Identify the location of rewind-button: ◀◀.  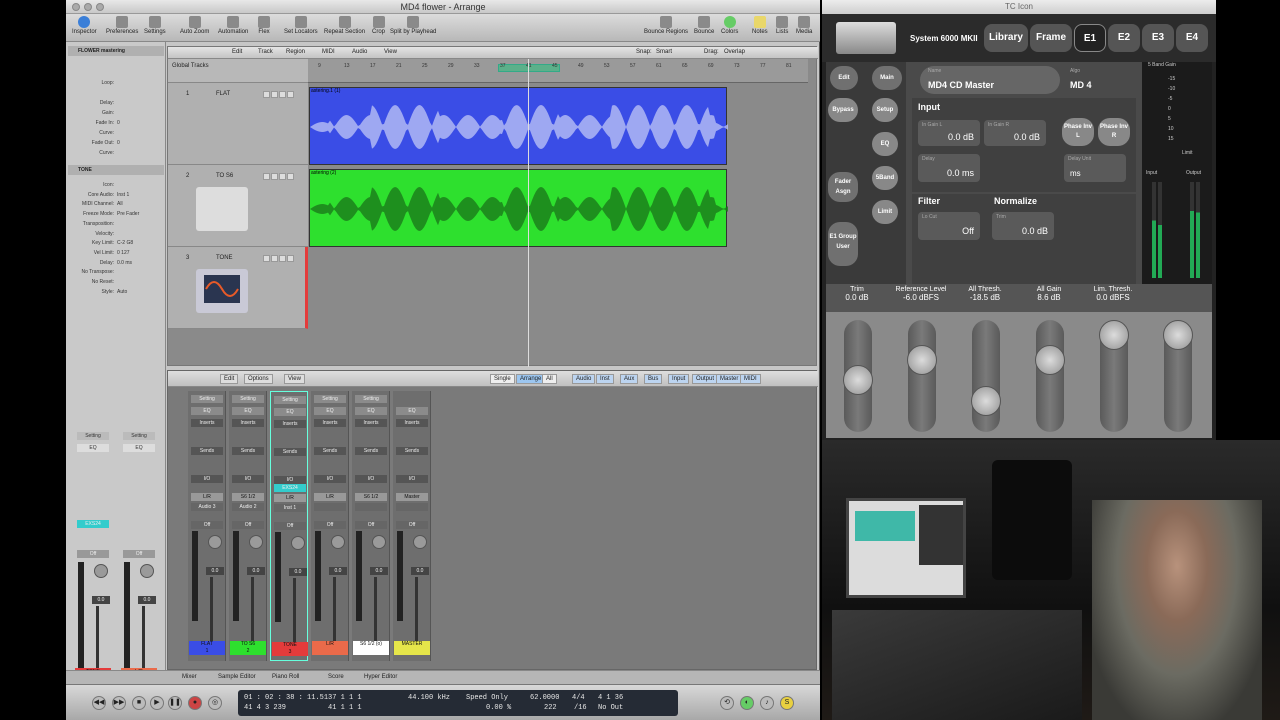
(99, 703).